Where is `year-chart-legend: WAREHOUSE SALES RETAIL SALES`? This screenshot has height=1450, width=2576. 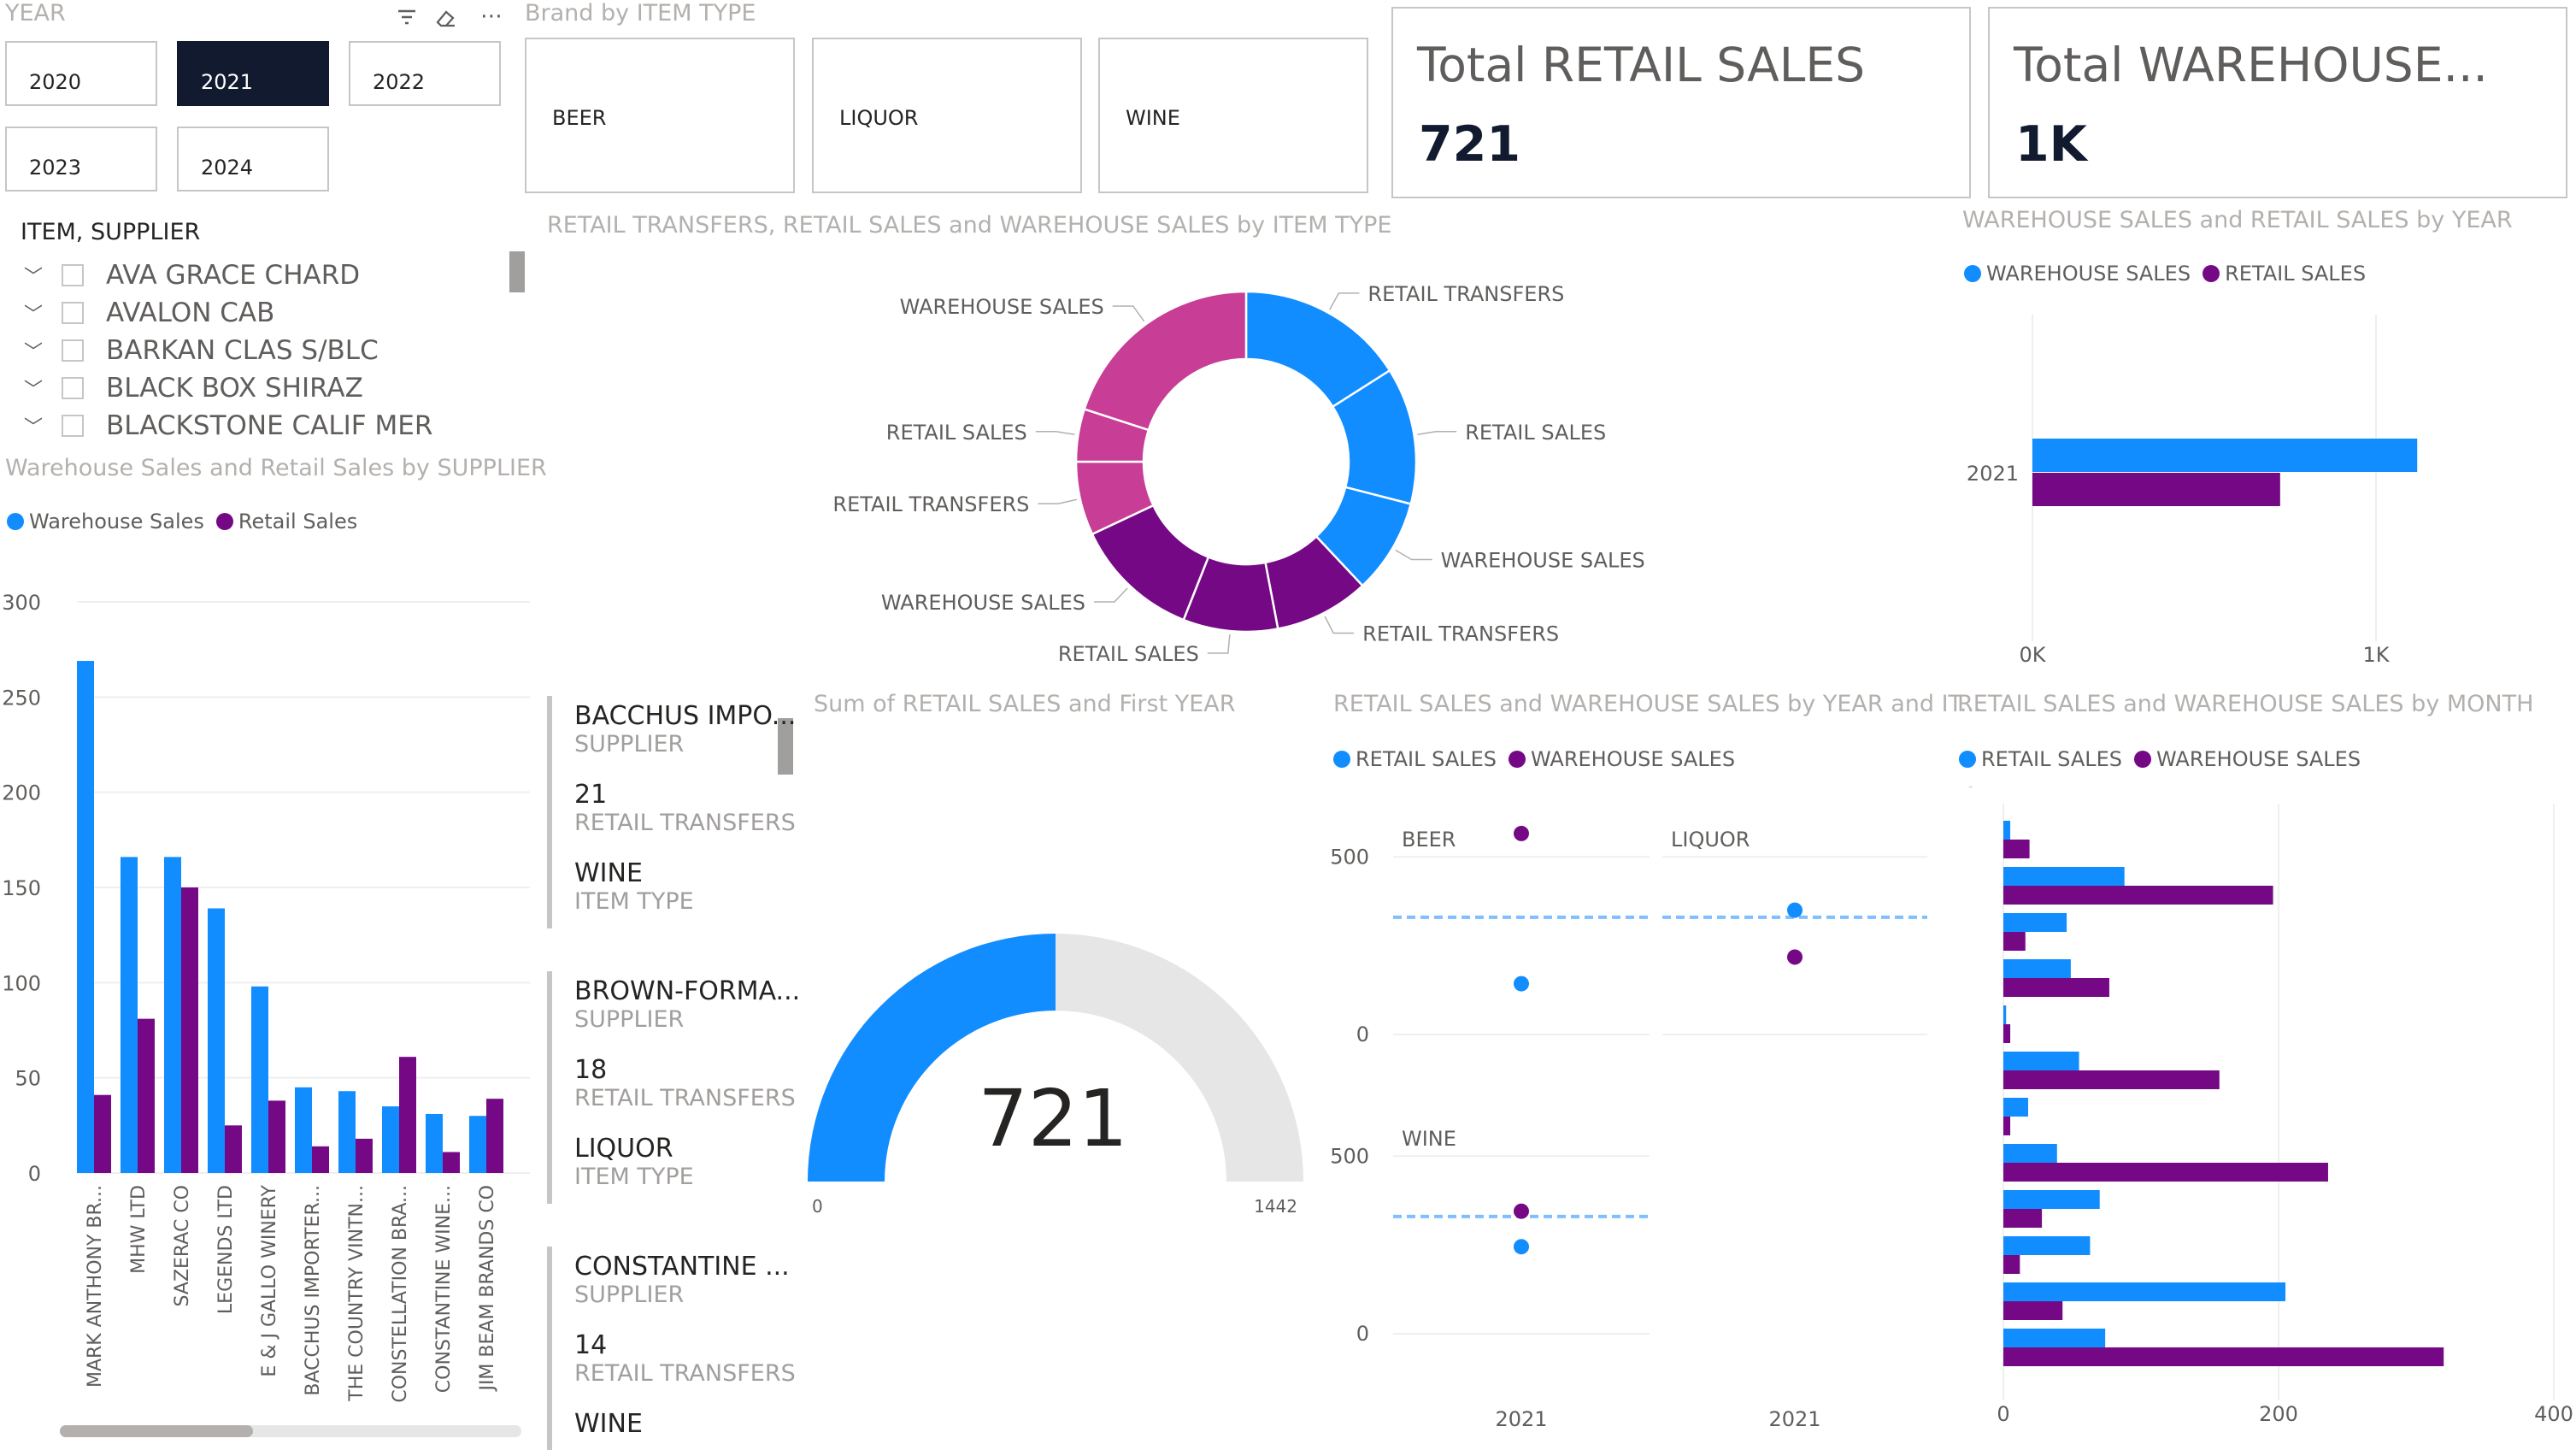 year-chart-legend: WAREHOUSE SALES RETAIL SALES is located at coordinates (2165, 274).